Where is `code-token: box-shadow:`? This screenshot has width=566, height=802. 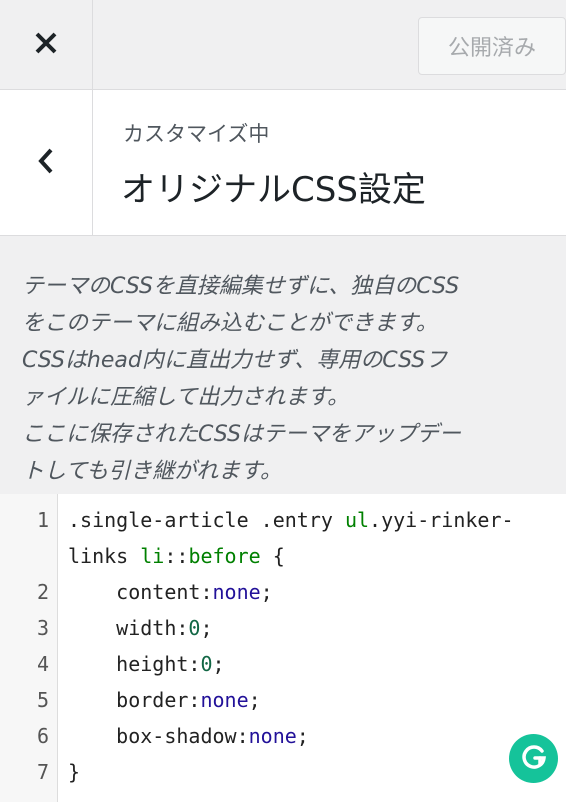 code-token: box-shadow: is located at coordinates (158, 736).